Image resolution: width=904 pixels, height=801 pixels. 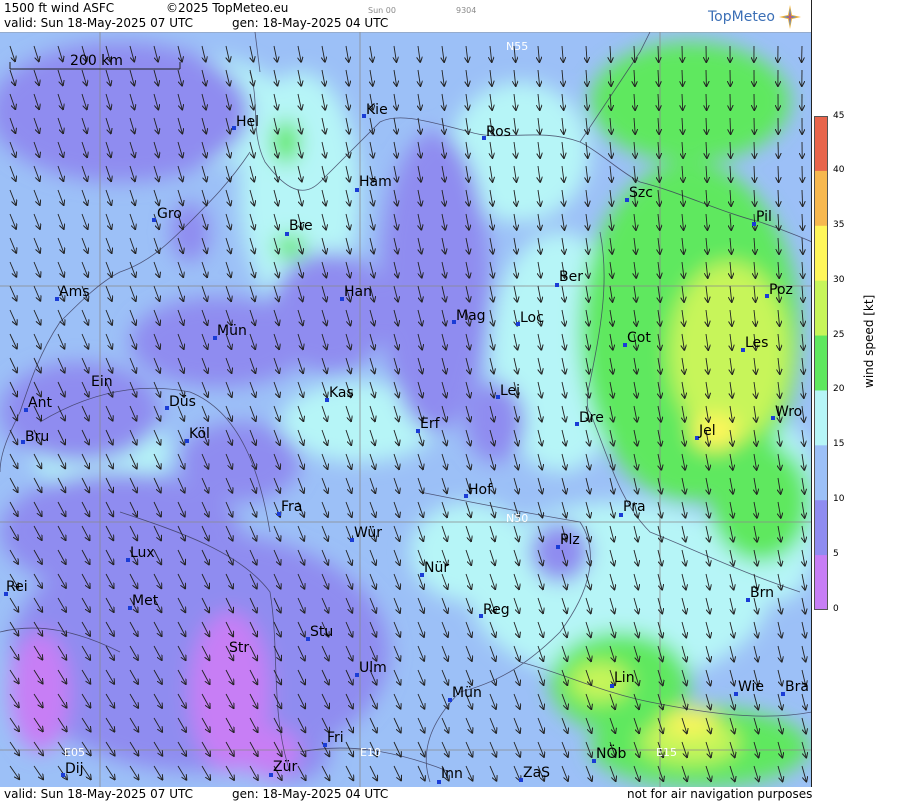 What do you see at coordinates (839, 389) in the screenshot?
I see `colorbar-tick-20: 20` at bounding box center [839, 389].